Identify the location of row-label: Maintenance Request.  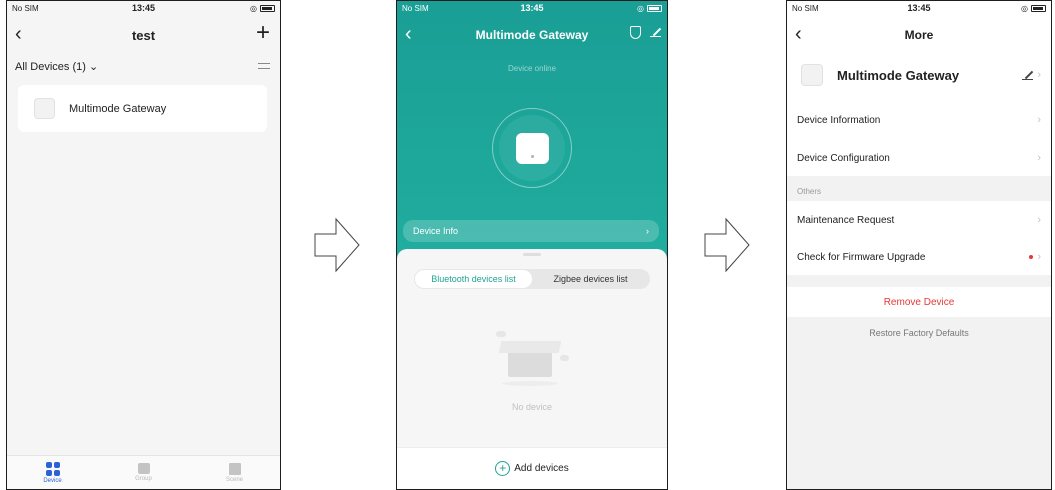
(846, 220).